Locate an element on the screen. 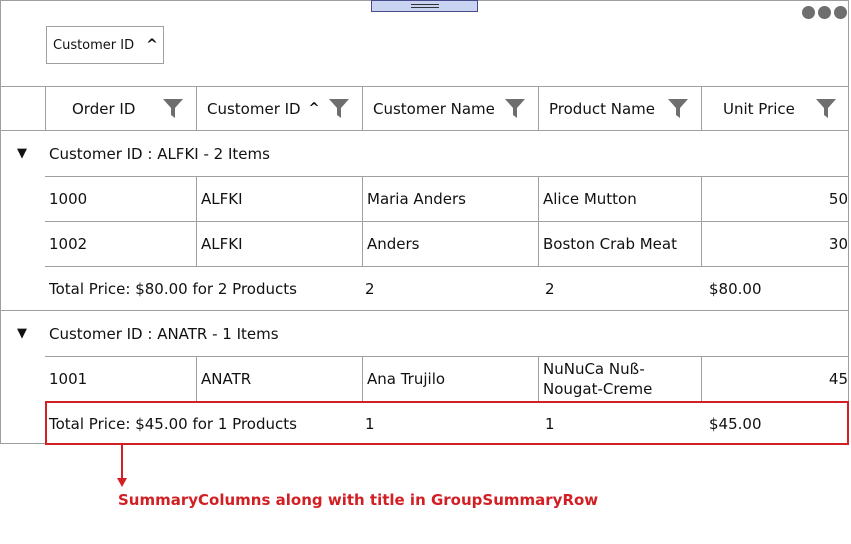  cell-customer-name: Ana Trujilo is located at coordinates (450, 379).